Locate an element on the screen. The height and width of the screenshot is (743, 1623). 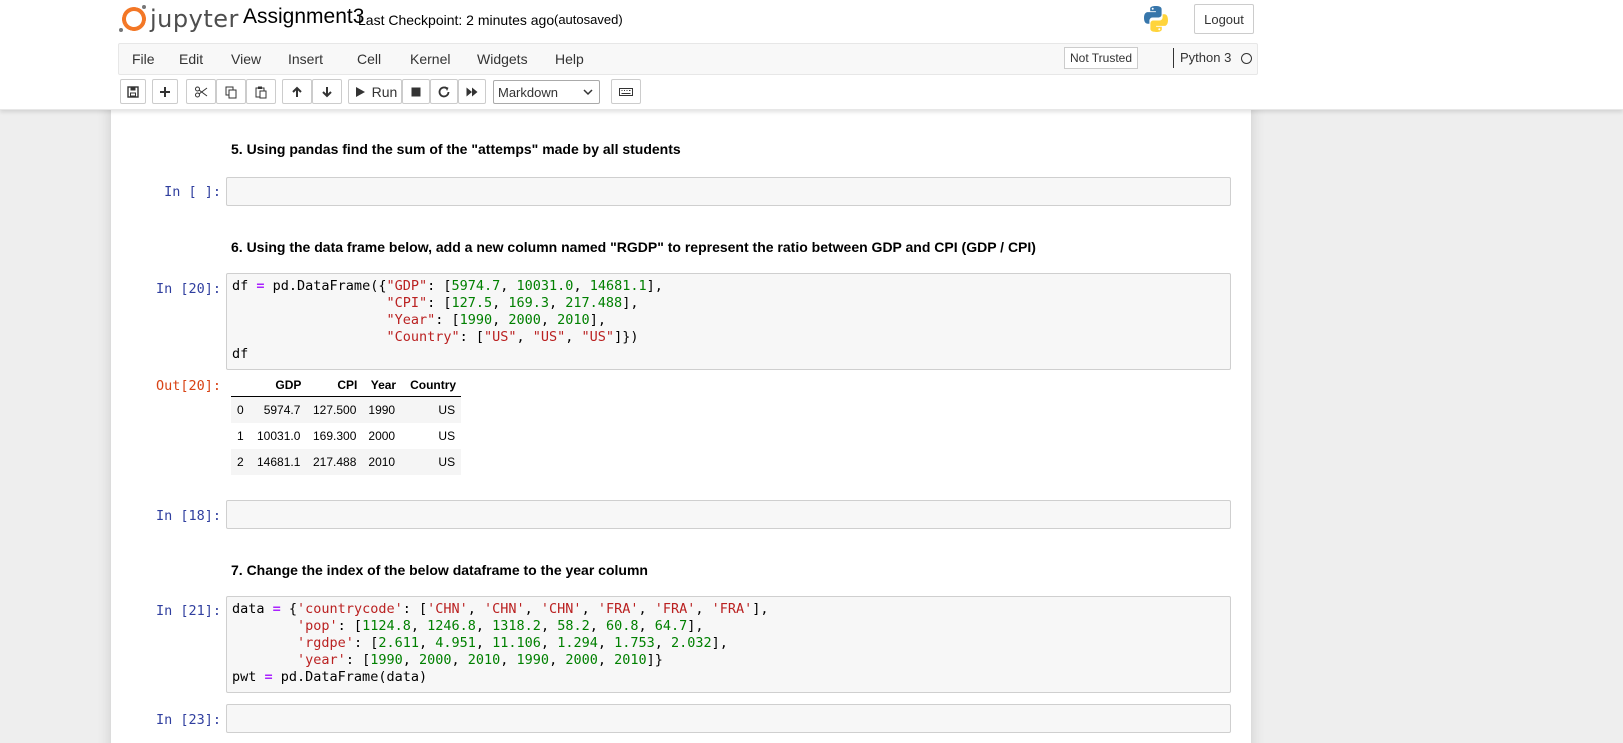
move-up-button is located at coordinates (297, 91).